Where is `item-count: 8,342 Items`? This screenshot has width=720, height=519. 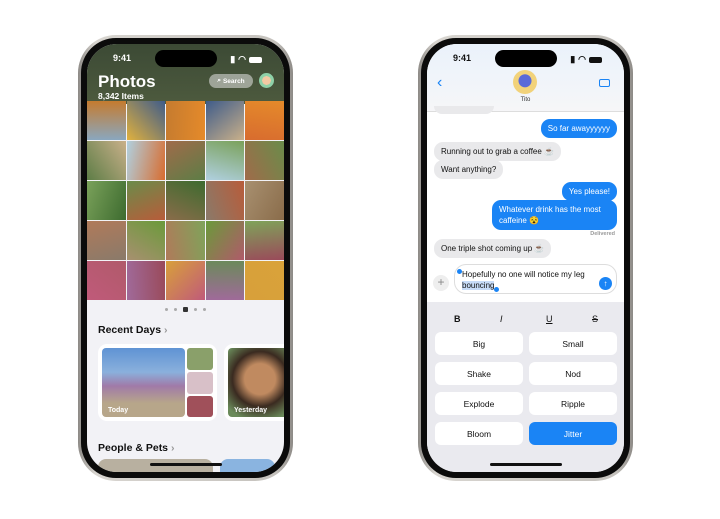 item-count: 8,342 Items is located at coordinates (121, 96).